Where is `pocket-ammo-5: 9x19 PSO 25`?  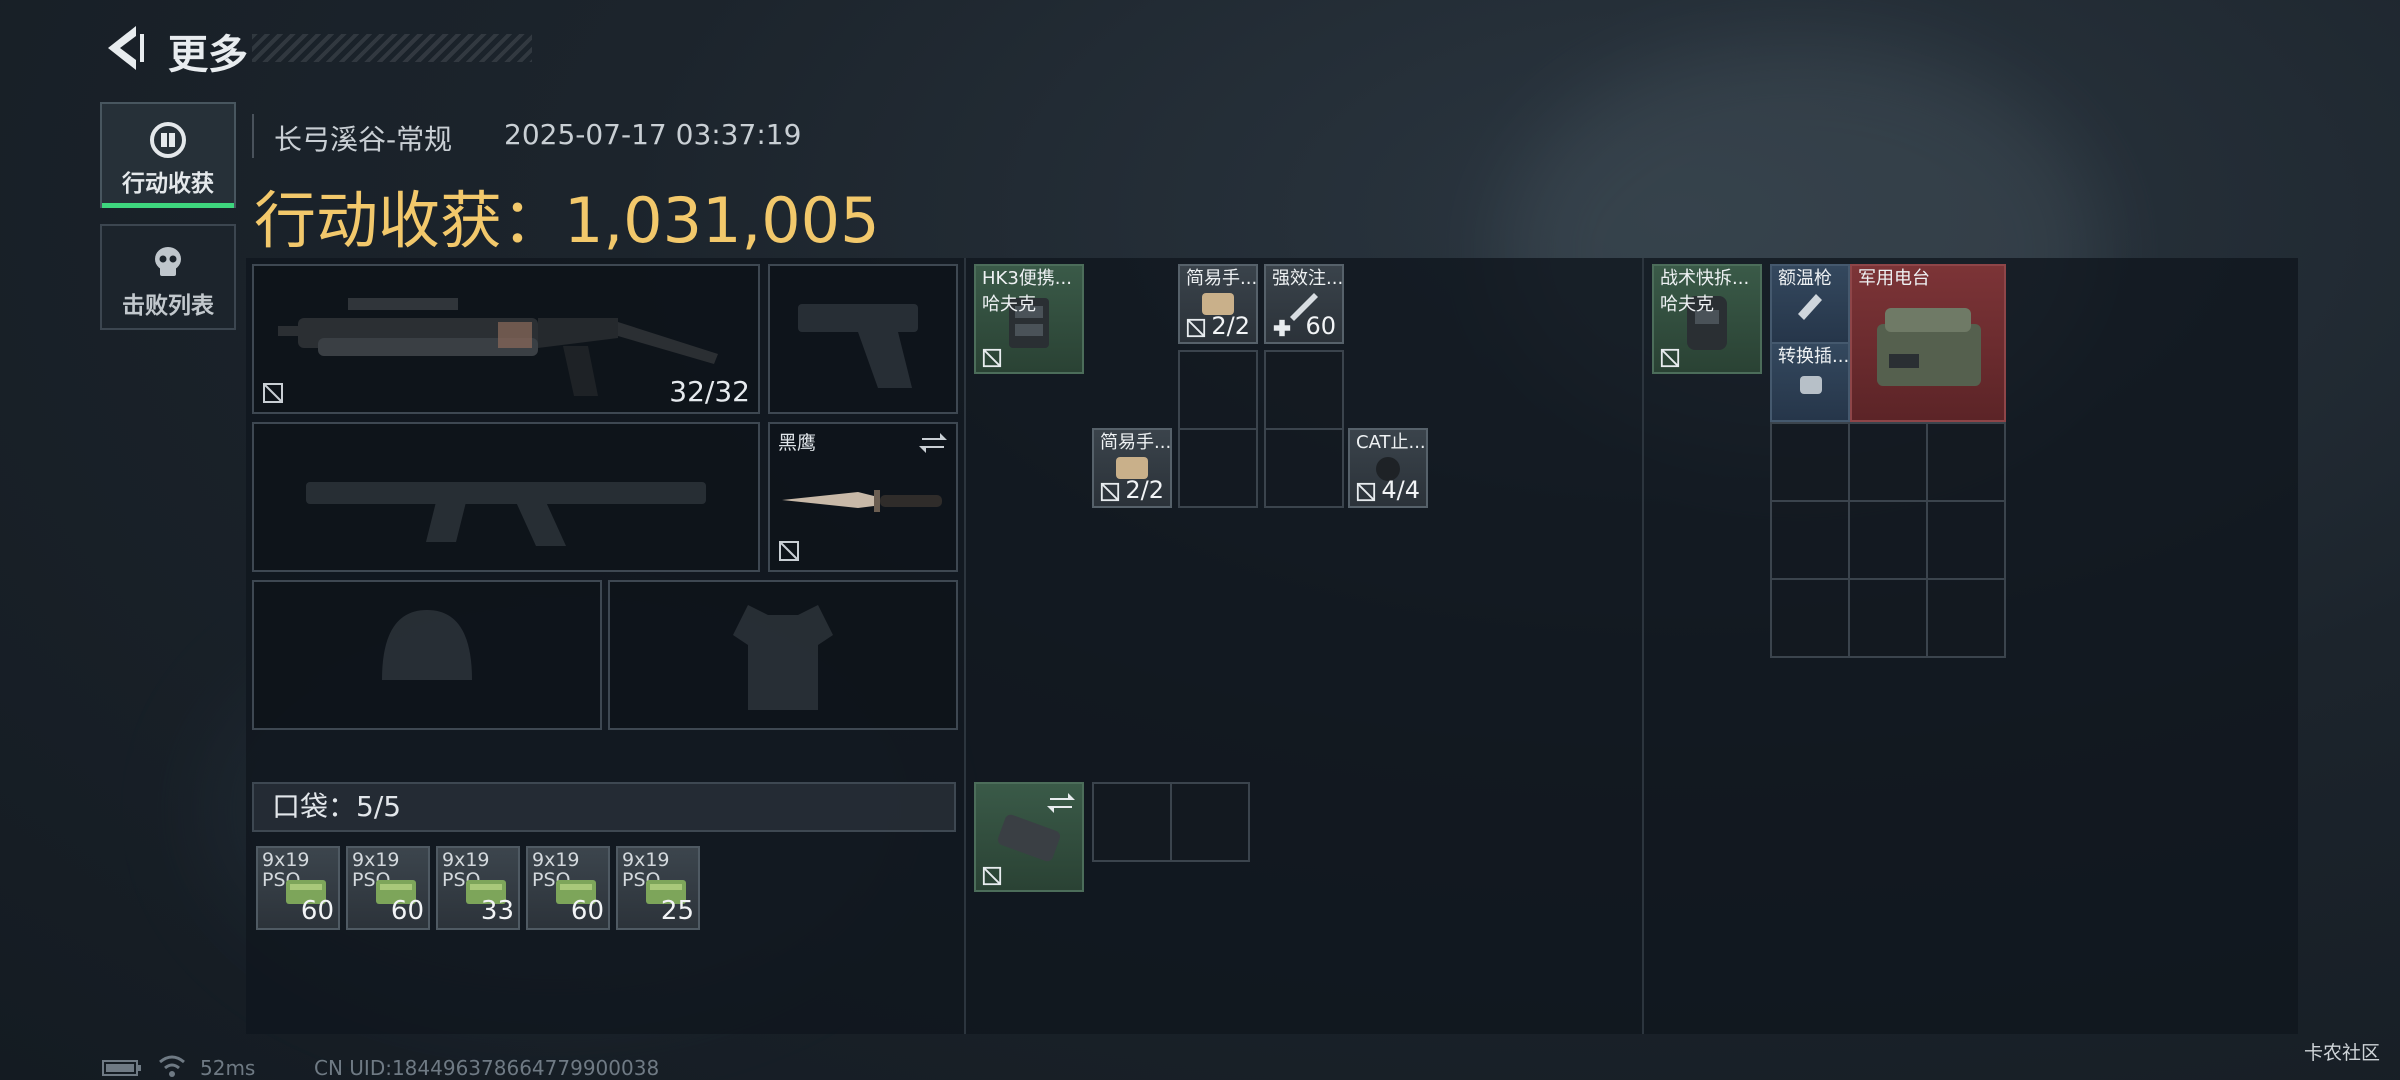
pocket-ammo-5: 9x19 PSO 25 is located at coordinates (658, 888).